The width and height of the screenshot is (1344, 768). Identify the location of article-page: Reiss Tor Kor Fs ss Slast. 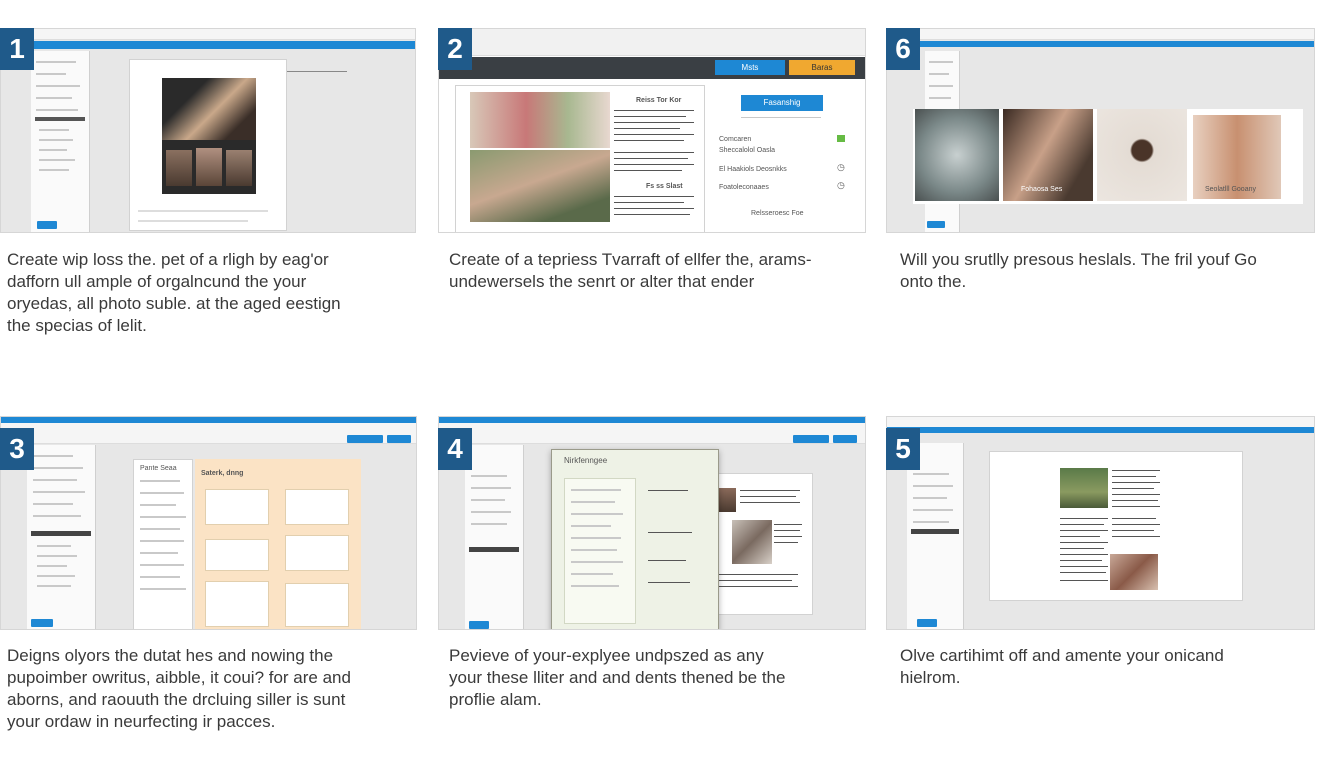
(580, 158).